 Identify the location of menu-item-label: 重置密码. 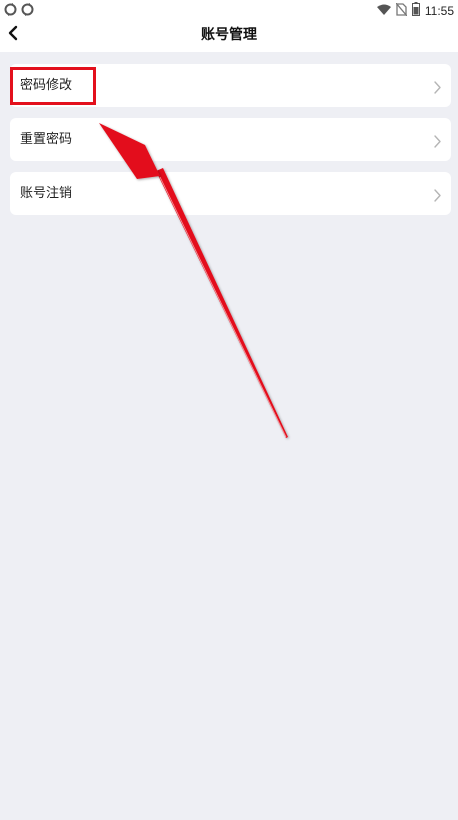
(46, 139).